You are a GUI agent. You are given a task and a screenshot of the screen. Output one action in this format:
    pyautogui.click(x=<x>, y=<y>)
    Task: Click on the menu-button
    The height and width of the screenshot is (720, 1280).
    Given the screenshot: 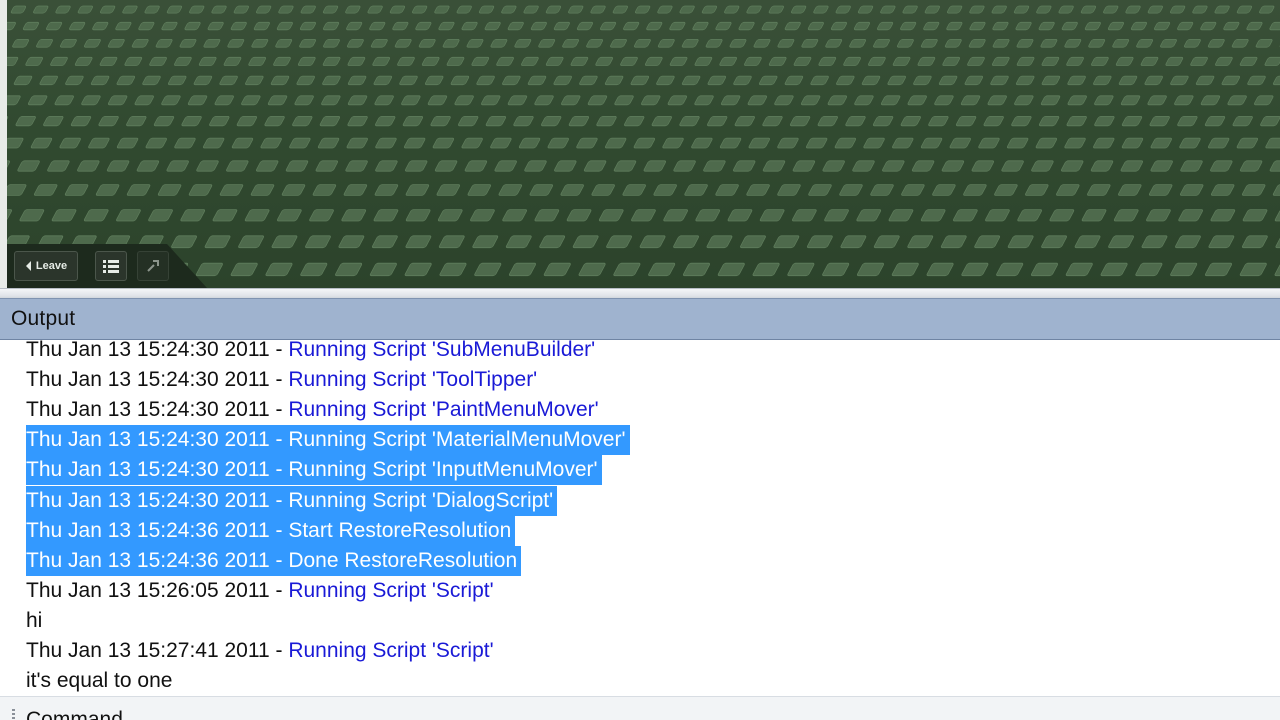 What is the action you would take?
    pyautogui.click(x=111, y=266)
    